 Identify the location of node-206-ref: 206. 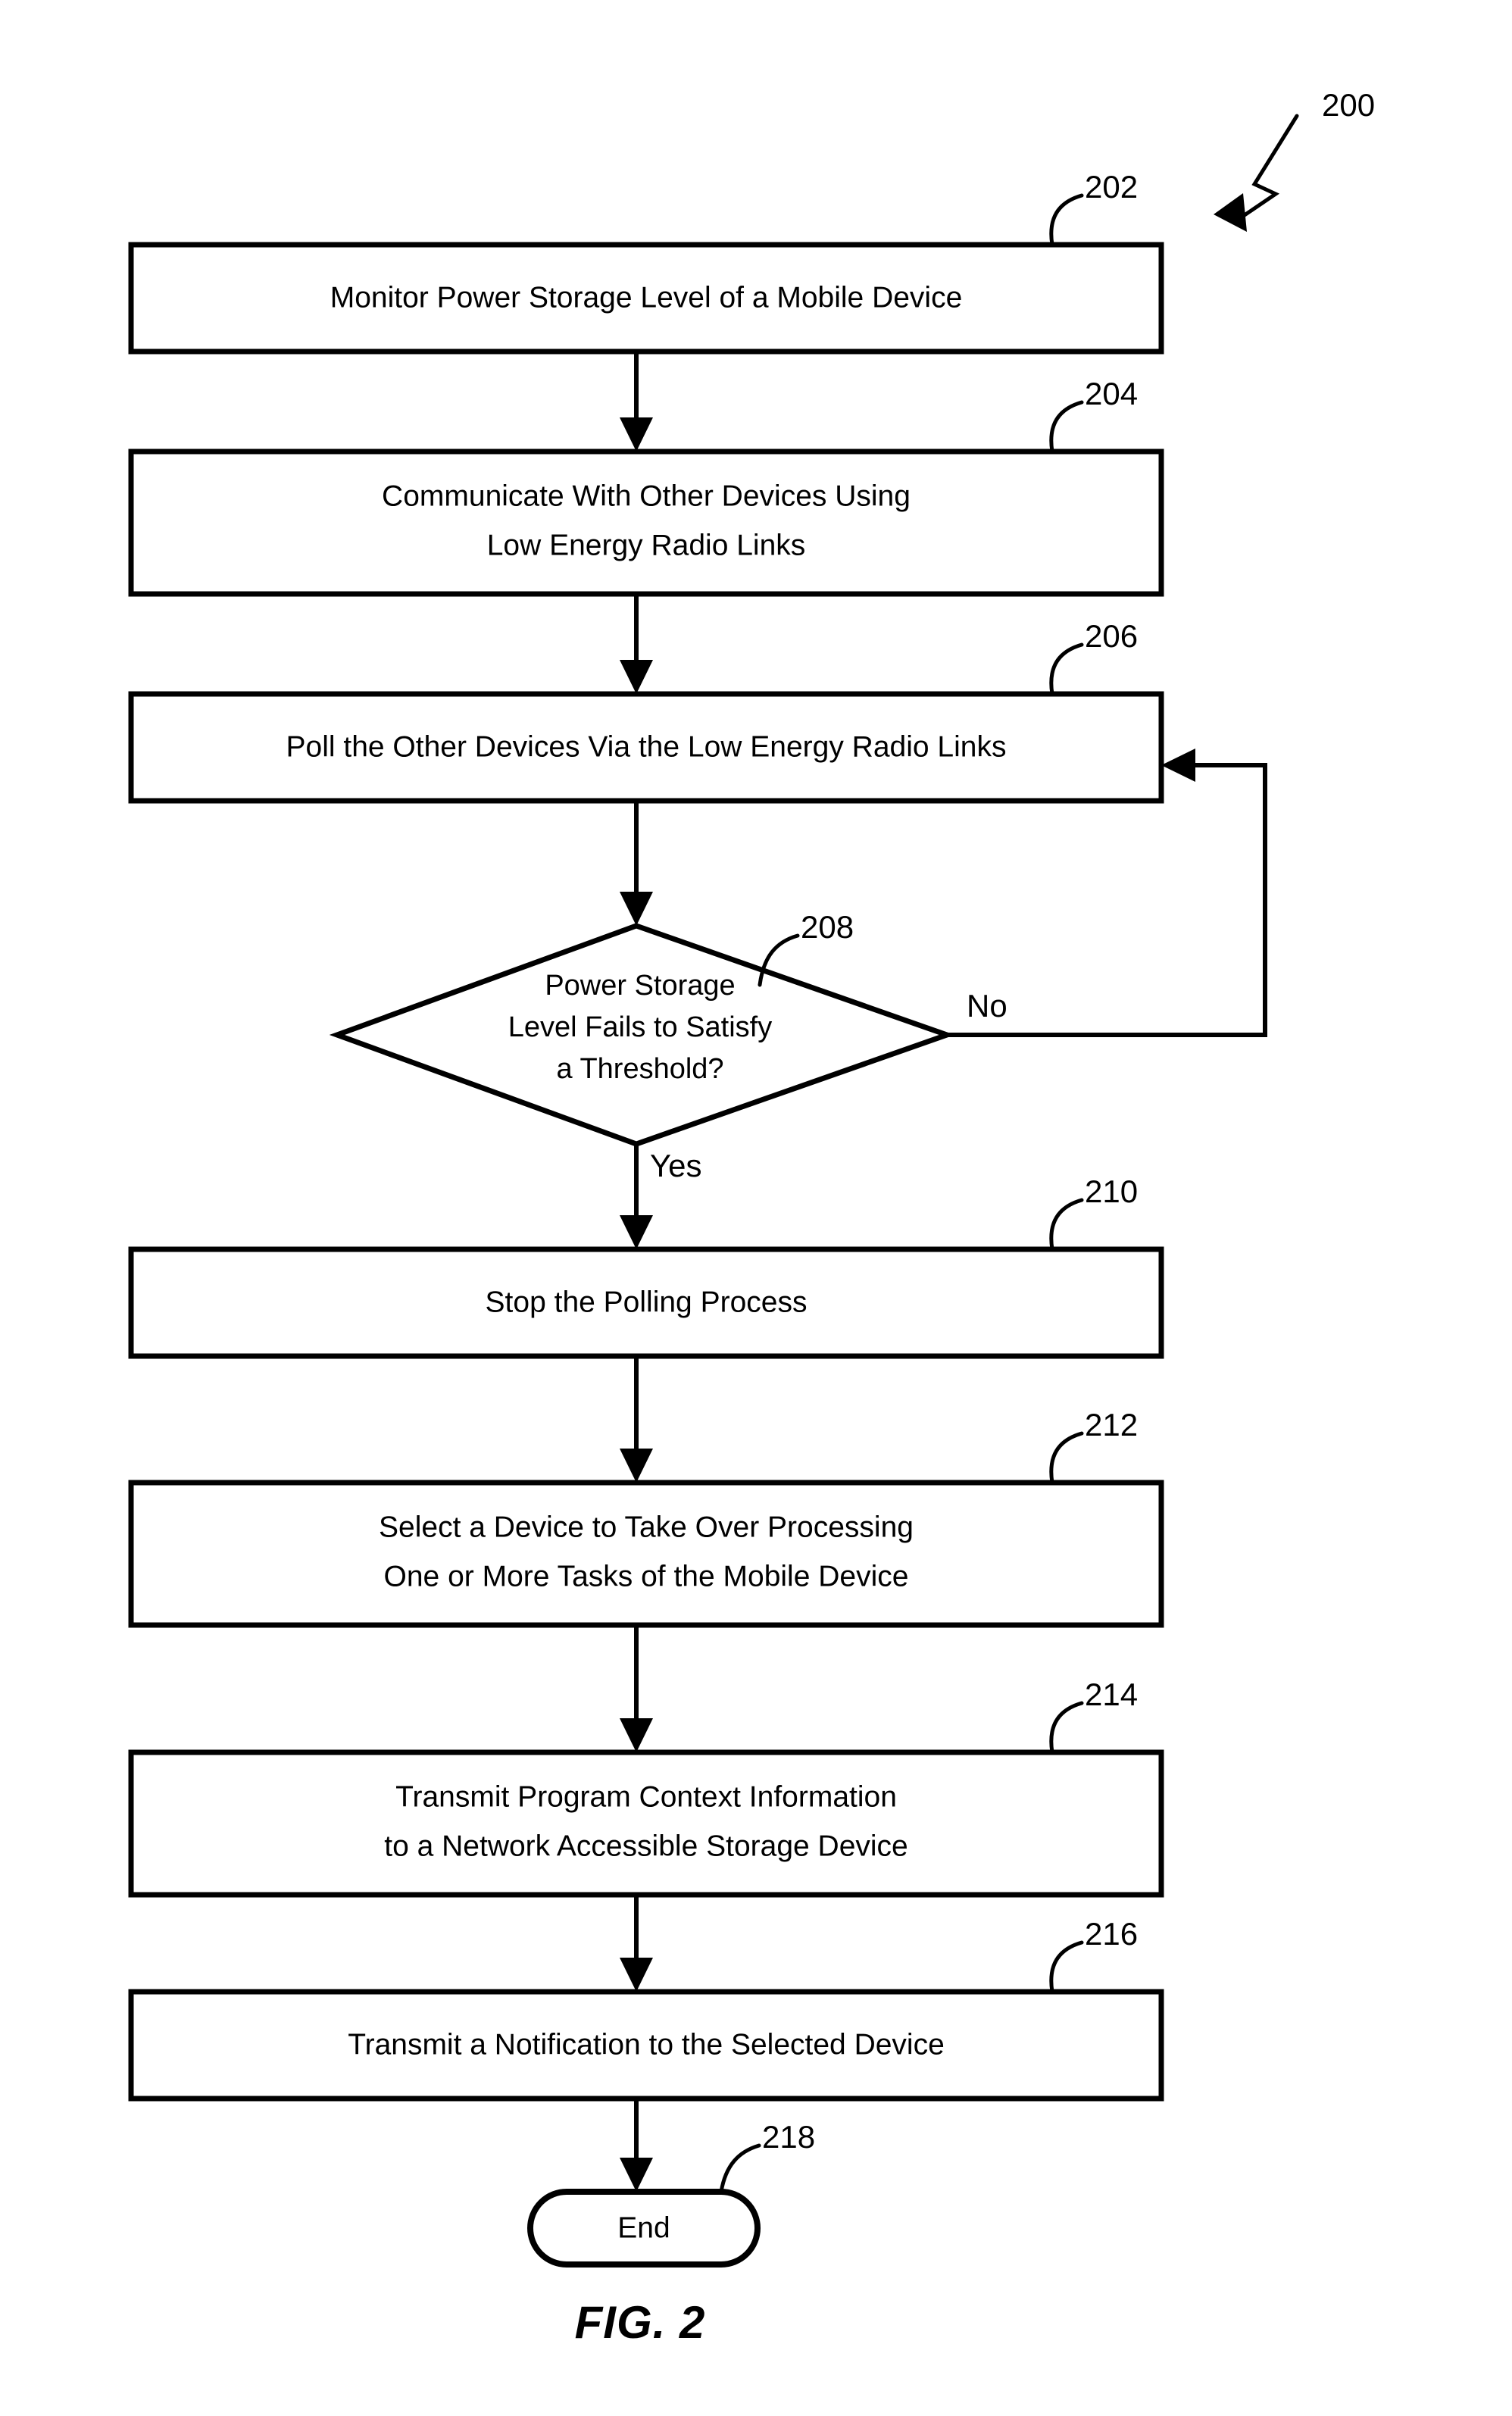
(1111, 636).